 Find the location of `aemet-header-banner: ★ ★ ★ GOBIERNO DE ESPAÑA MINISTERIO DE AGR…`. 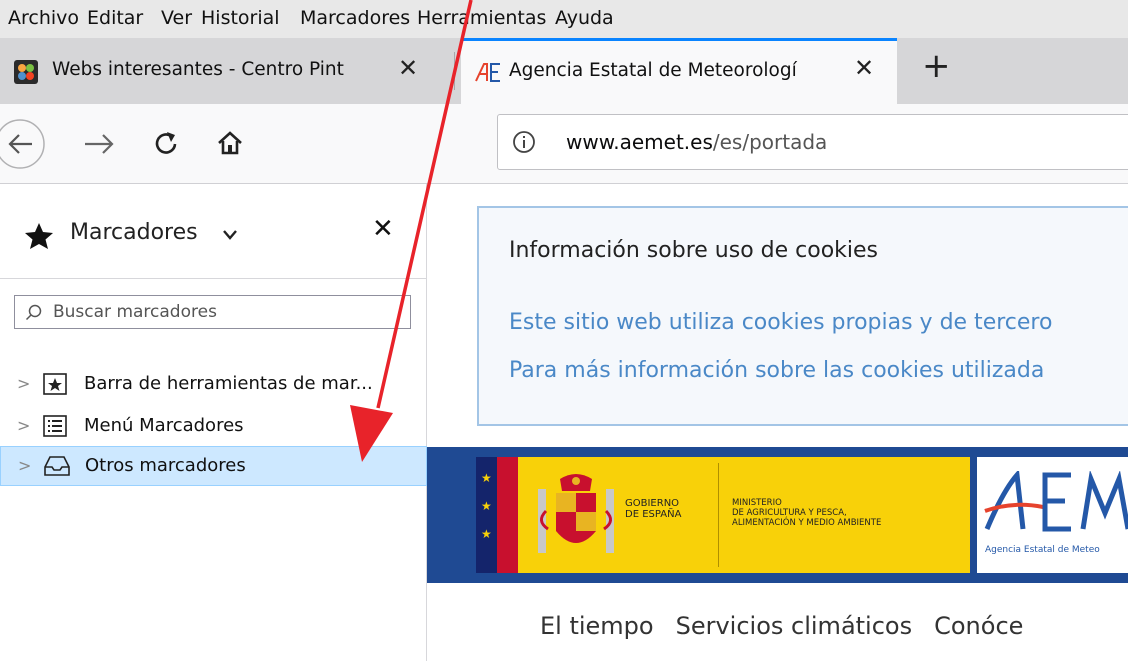

aemet-header-banner: ★ ★ ★ GOBIERNO DE ESPAÑA MINISTERIO DE AGR… is located at coordinates (777, 515).